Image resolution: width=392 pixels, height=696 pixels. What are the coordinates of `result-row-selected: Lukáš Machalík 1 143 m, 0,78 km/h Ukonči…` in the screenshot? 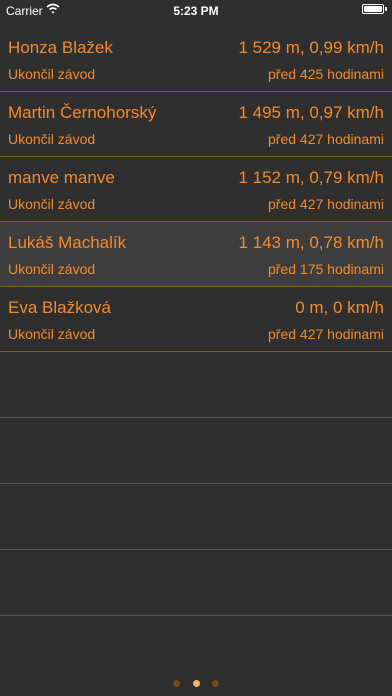 It's located at (196, 254).